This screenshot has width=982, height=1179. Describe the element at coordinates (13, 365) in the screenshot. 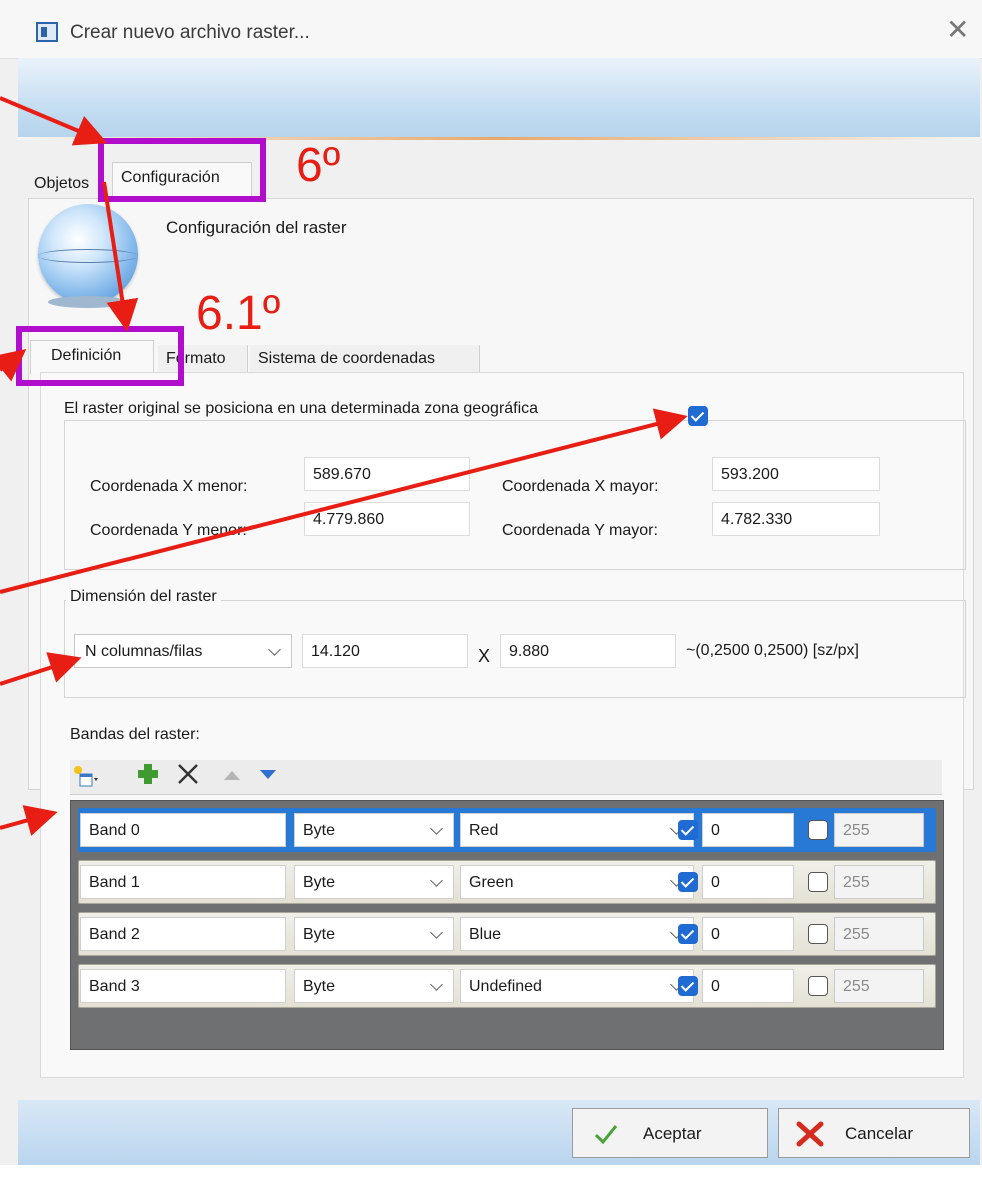

I see `arrow-left-definicion` at that location.